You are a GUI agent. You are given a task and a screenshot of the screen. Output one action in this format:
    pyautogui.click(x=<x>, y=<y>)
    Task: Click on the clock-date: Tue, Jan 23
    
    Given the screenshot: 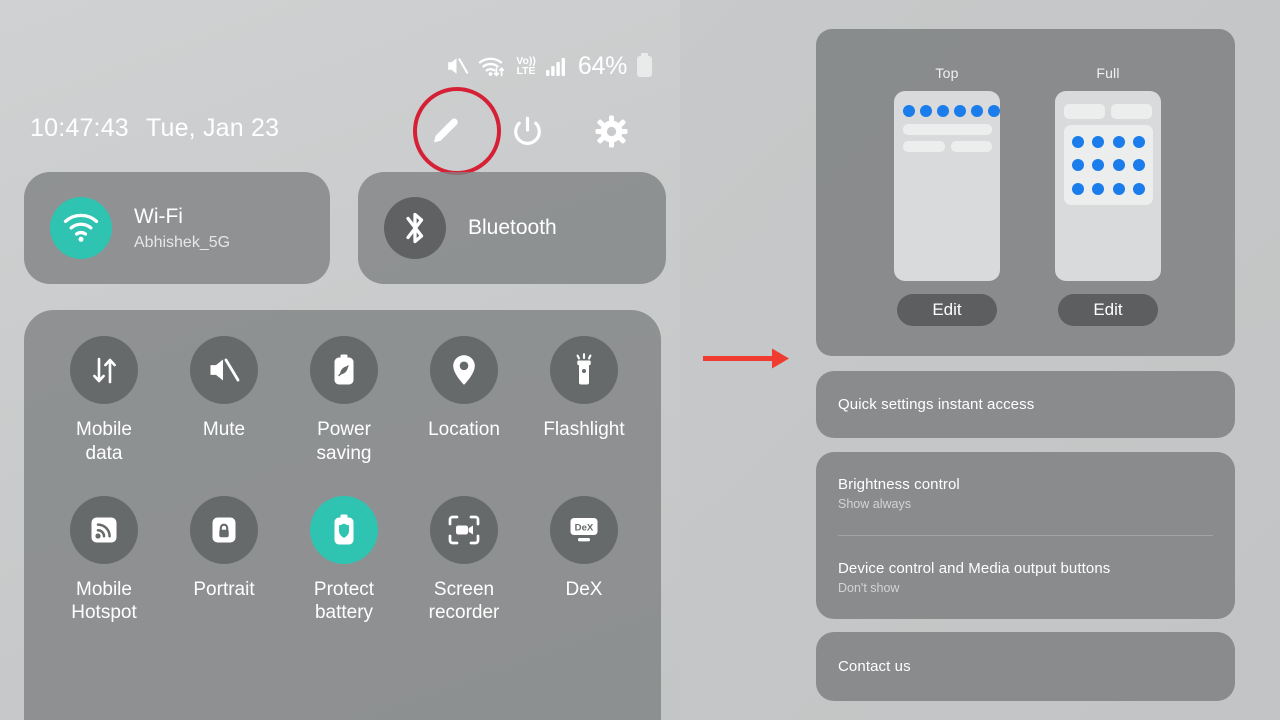 What is the action you would take?
    pyautogui.click(x=212, y=128)
    